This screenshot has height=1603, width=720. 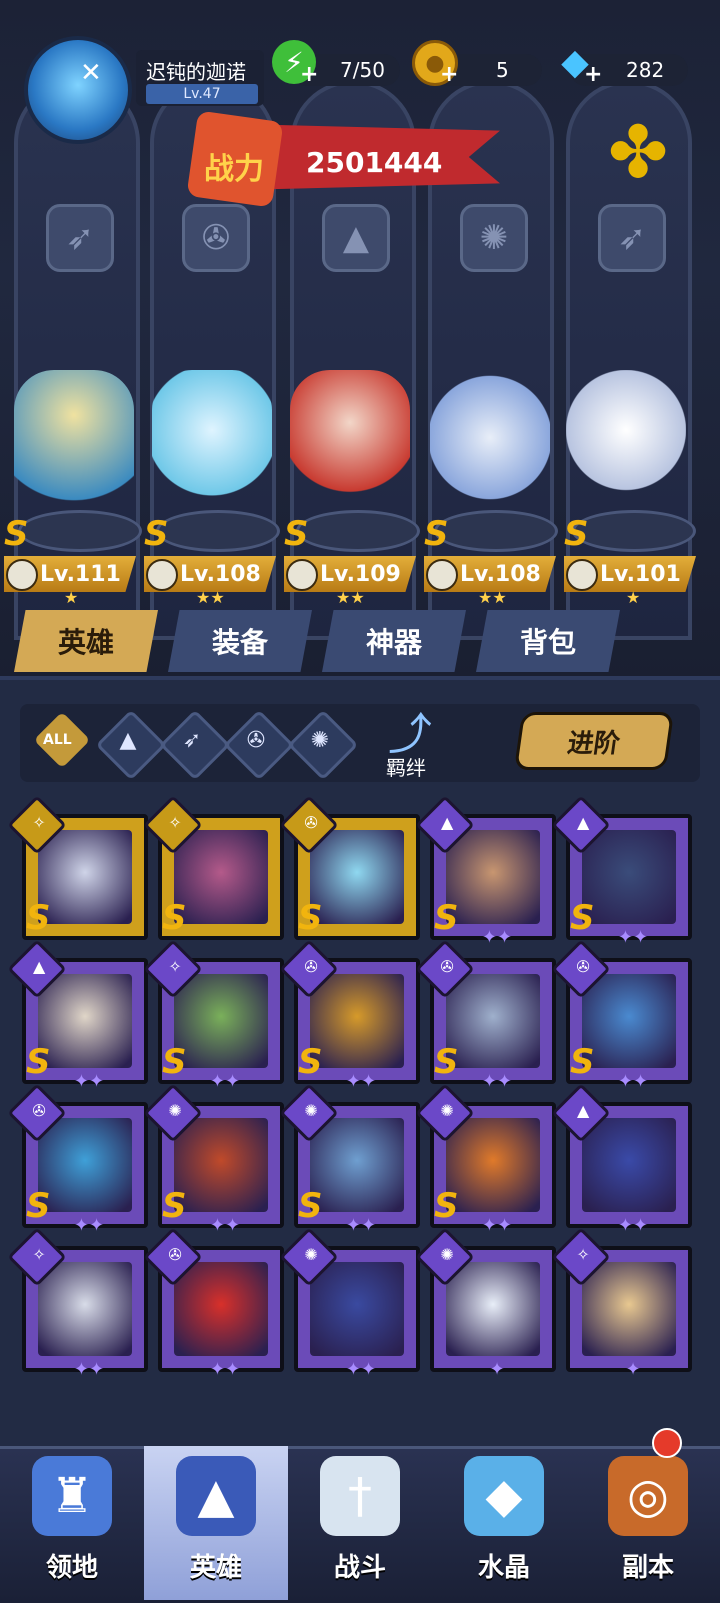 What do you see at coordinates (504, 1496) in the screenshot?
I see `crystal-icon: ◆` at bounding box center [504, 1496].